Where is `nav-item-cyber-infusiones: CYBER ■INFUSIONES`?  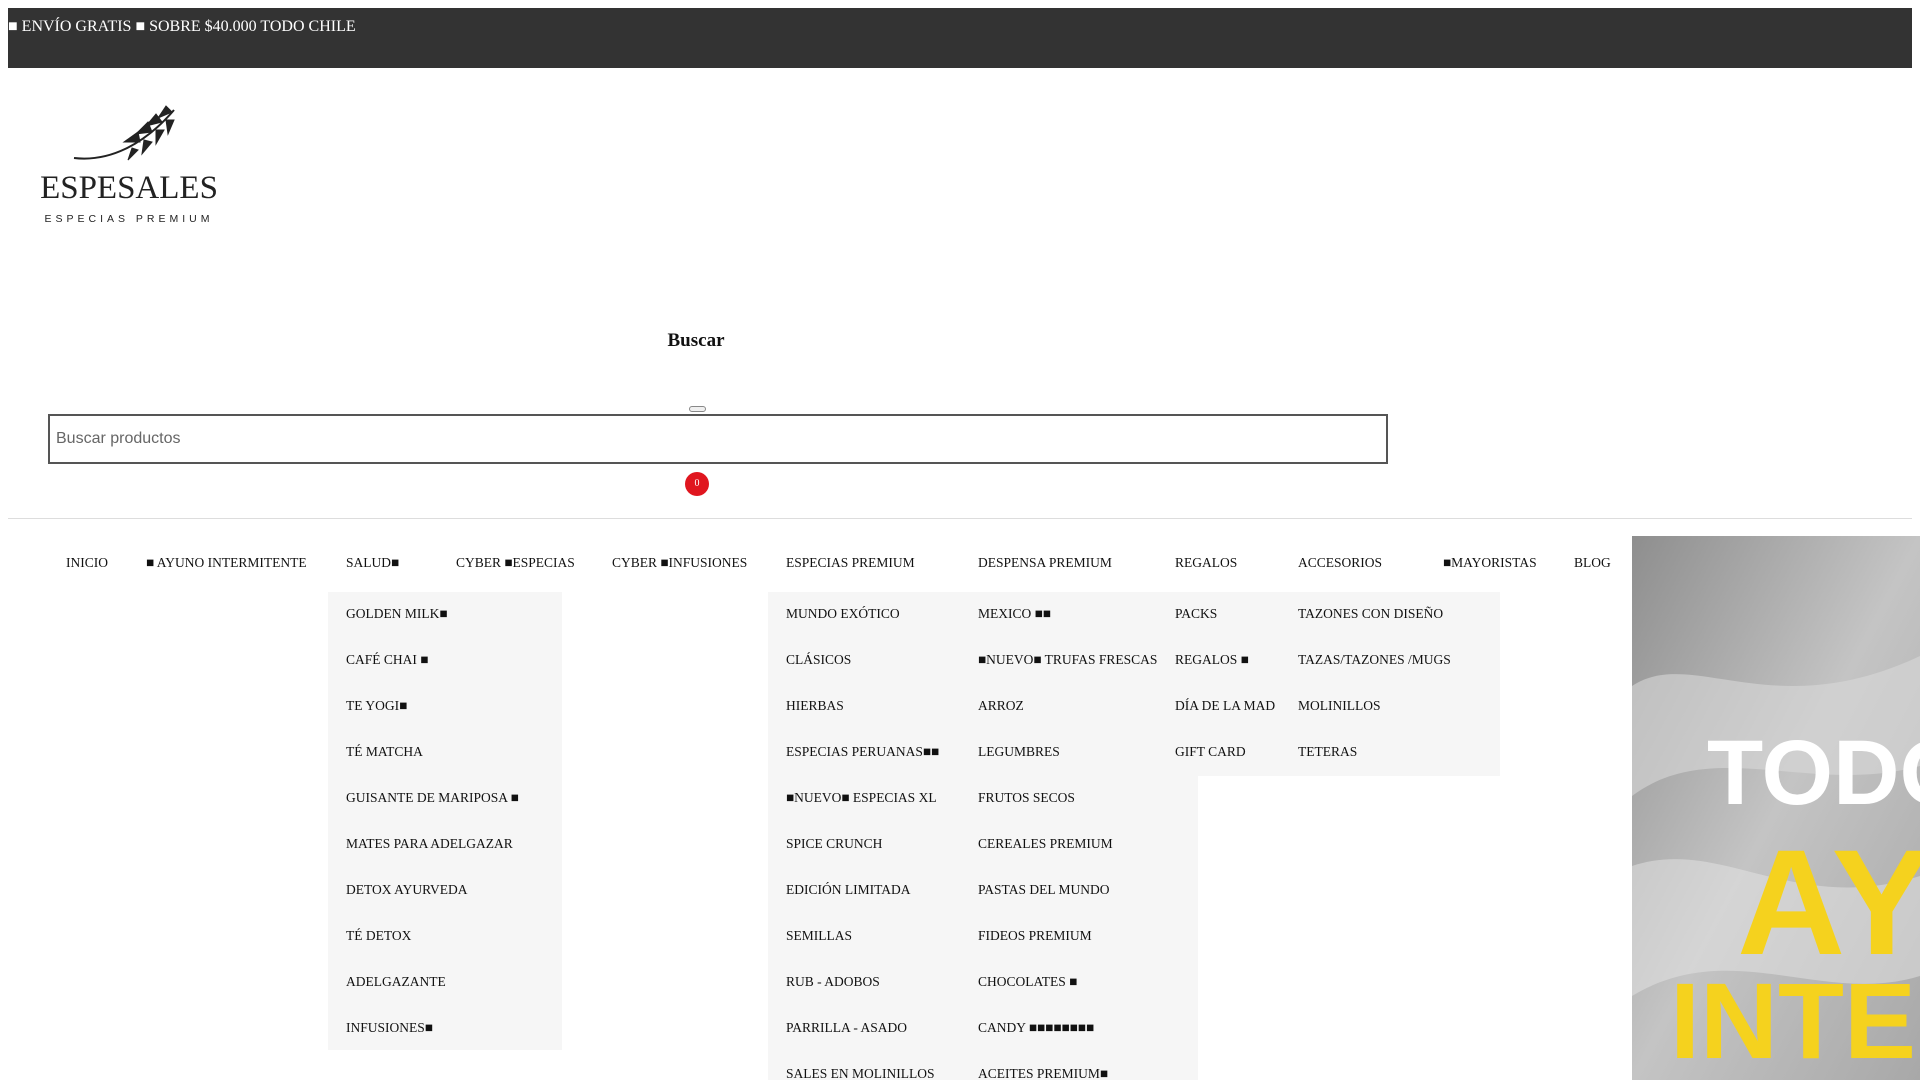
nav-item-cyber-infusiones: CYBER ■INFUSIONES is located at coordinates (679, 563).